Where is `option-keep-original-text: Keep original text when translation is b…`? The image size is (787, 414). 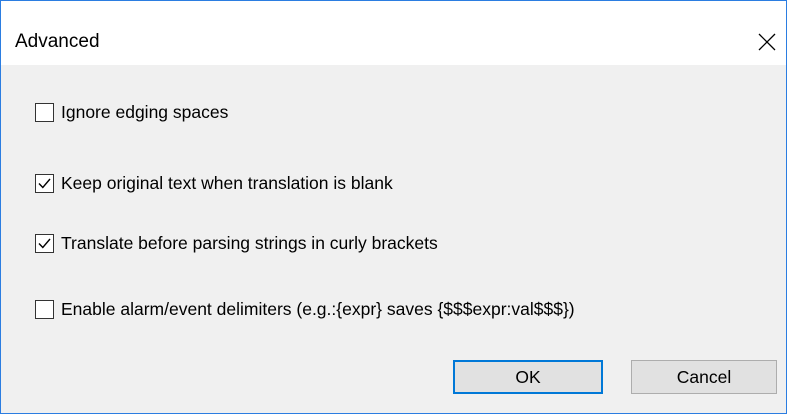
option-keep-original-text: Keep original text when translation is b… is located at coordinates (214, 183).